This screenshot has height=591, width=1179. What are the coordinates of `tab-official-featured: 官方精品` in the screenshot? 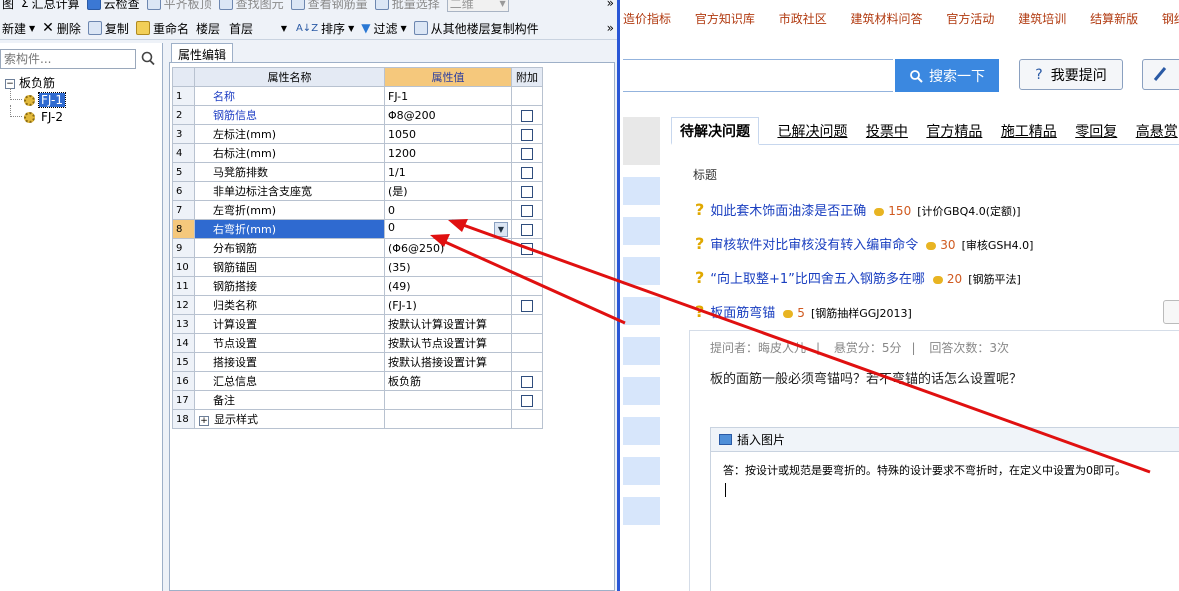 It's located at (954, 132).